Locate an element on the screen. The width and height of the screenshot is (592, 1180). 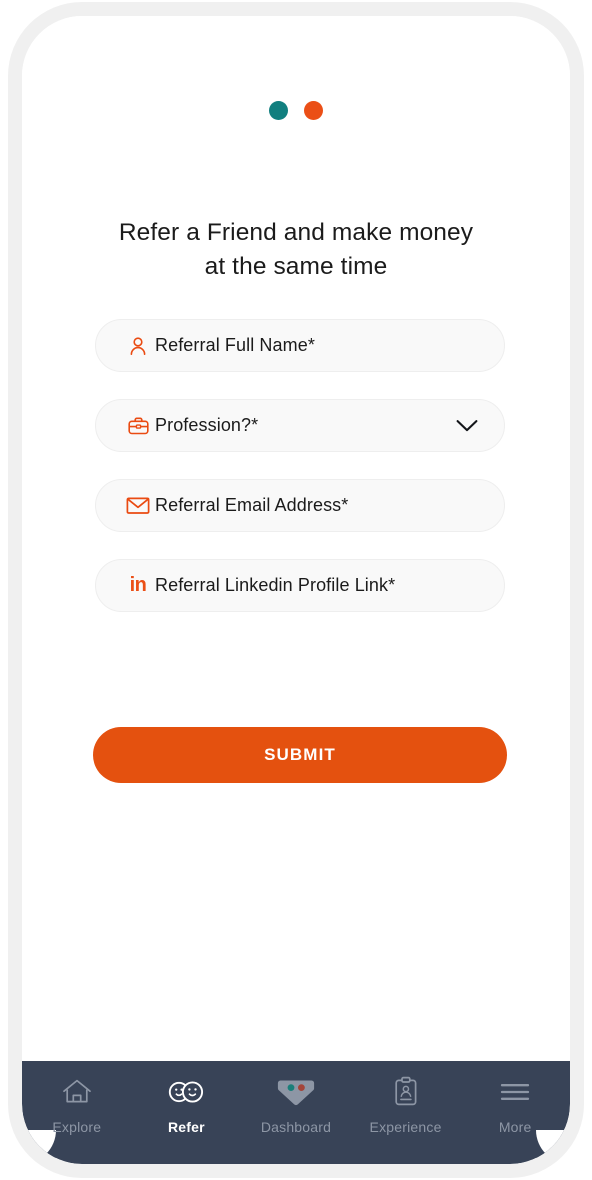
pager-dots is located at coordinates (296, 110).